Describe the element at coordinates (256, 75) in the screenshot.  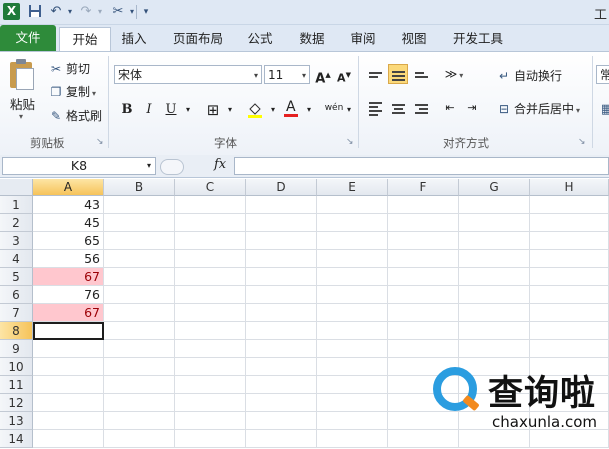
I see `font-name-dropdown-icon: ▾` at that location.